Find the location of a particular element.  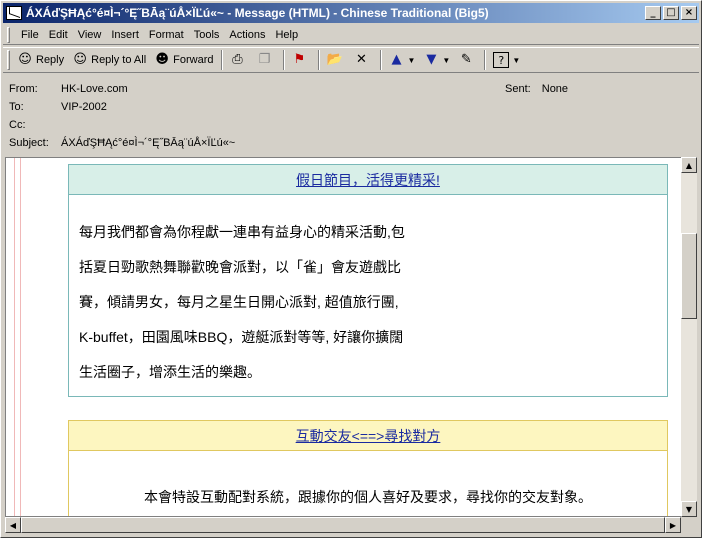

section-header: 互動交友<==>尋找對方 is located at coordinates (368, 436).